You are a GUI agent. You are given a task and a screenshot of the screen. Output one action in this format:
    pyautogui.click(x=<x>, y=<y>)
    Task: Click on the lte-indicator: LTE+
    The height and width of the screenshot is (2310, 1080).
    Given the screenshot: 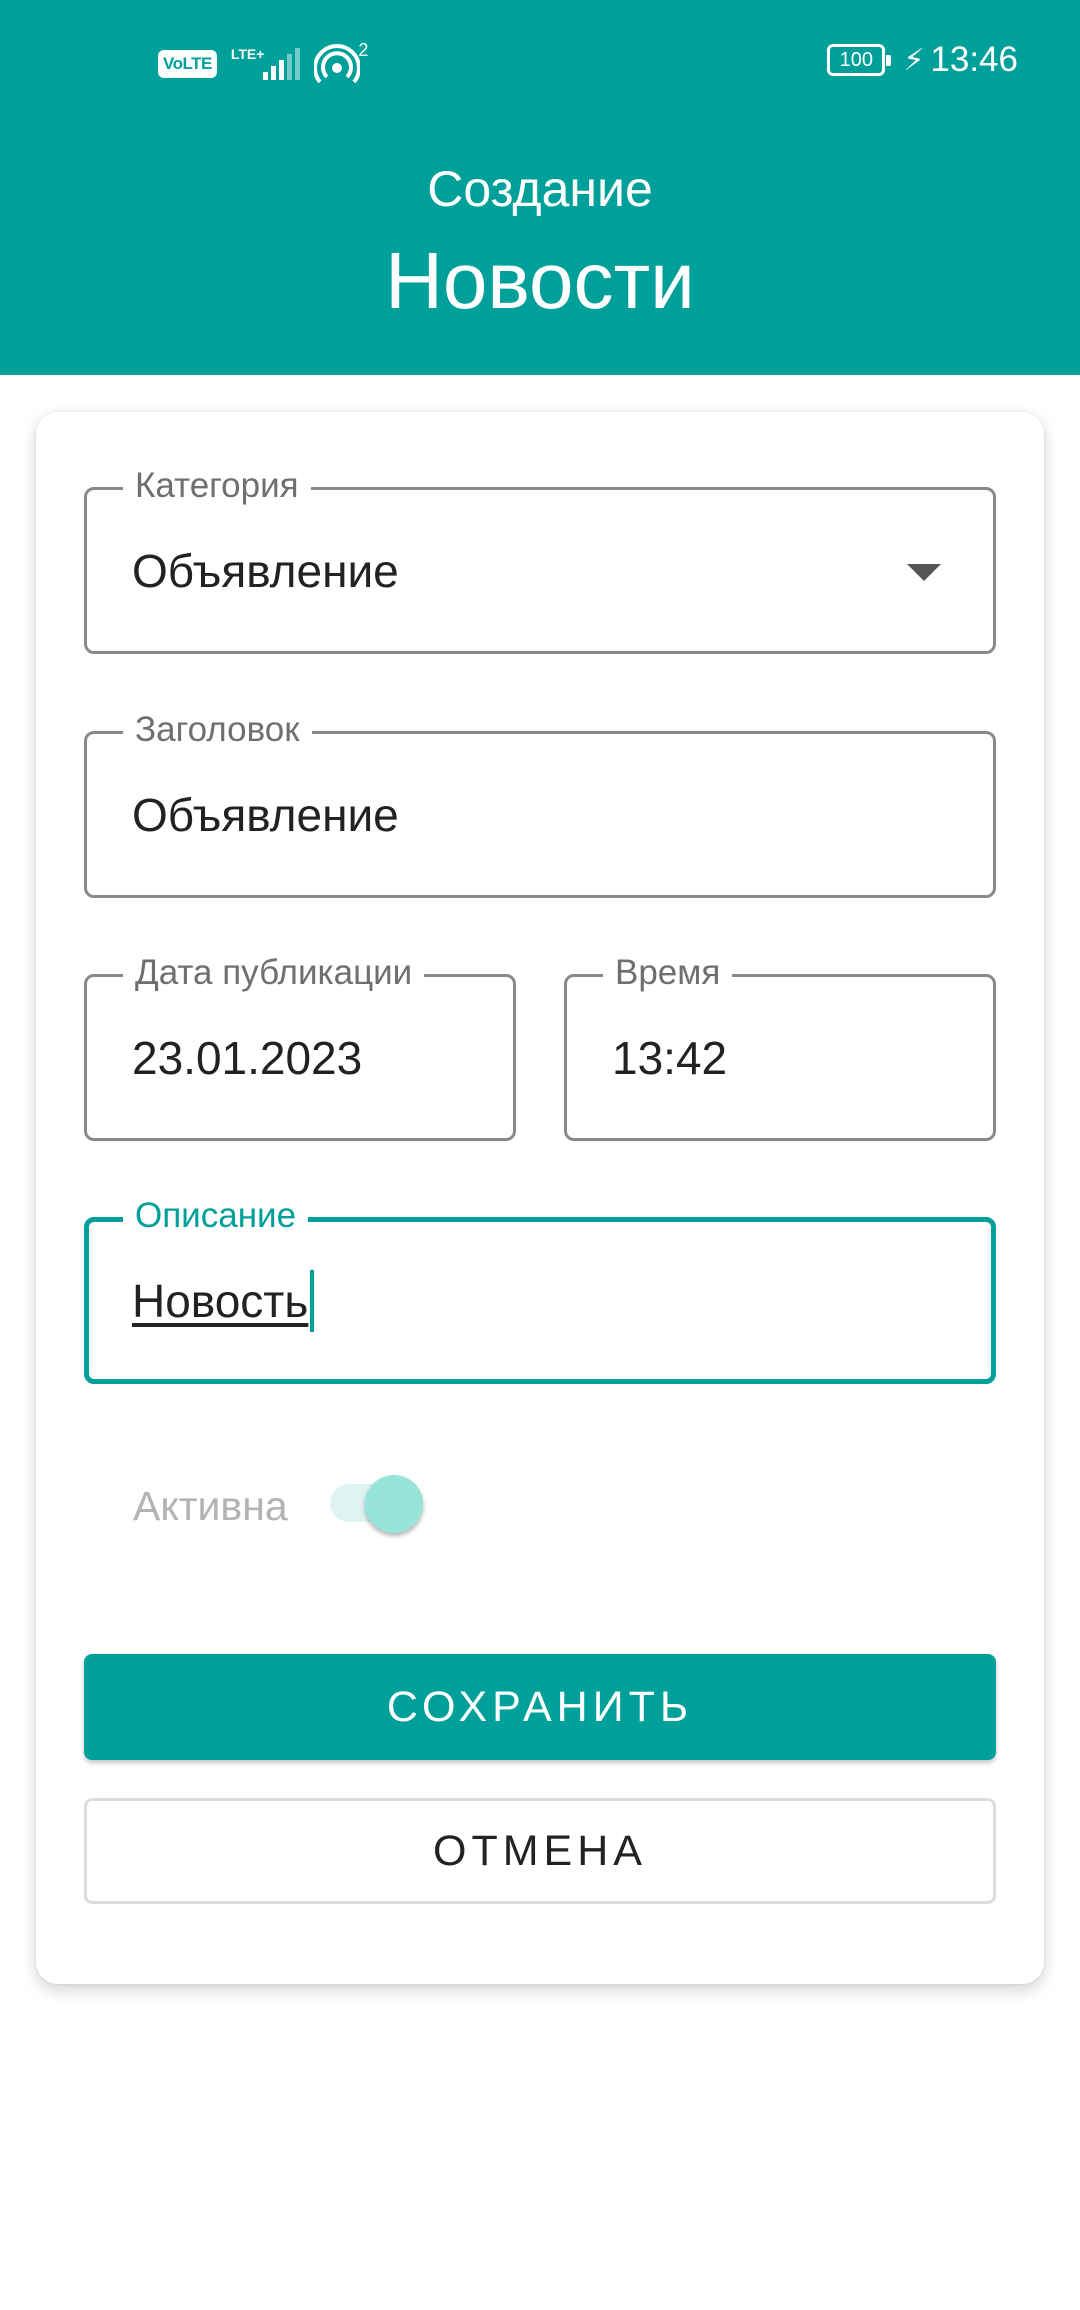 What is the action you would take?
    pyautogui.click(x=247, y=54)
    